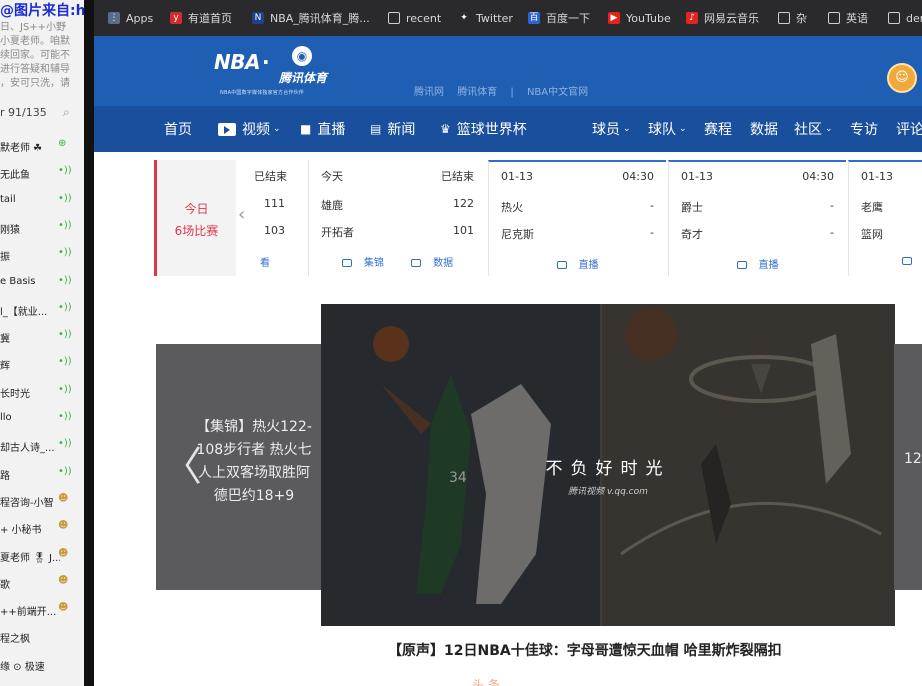 The width and height of the screenshot is (922, 686). I want to click on carousel-next-slide: 125 马, so click(908, 467).